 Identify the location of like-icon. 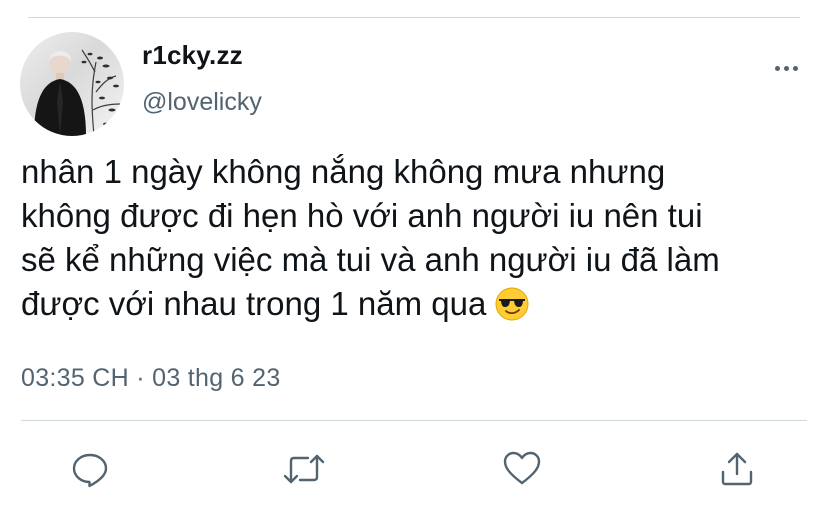
(522, 468).